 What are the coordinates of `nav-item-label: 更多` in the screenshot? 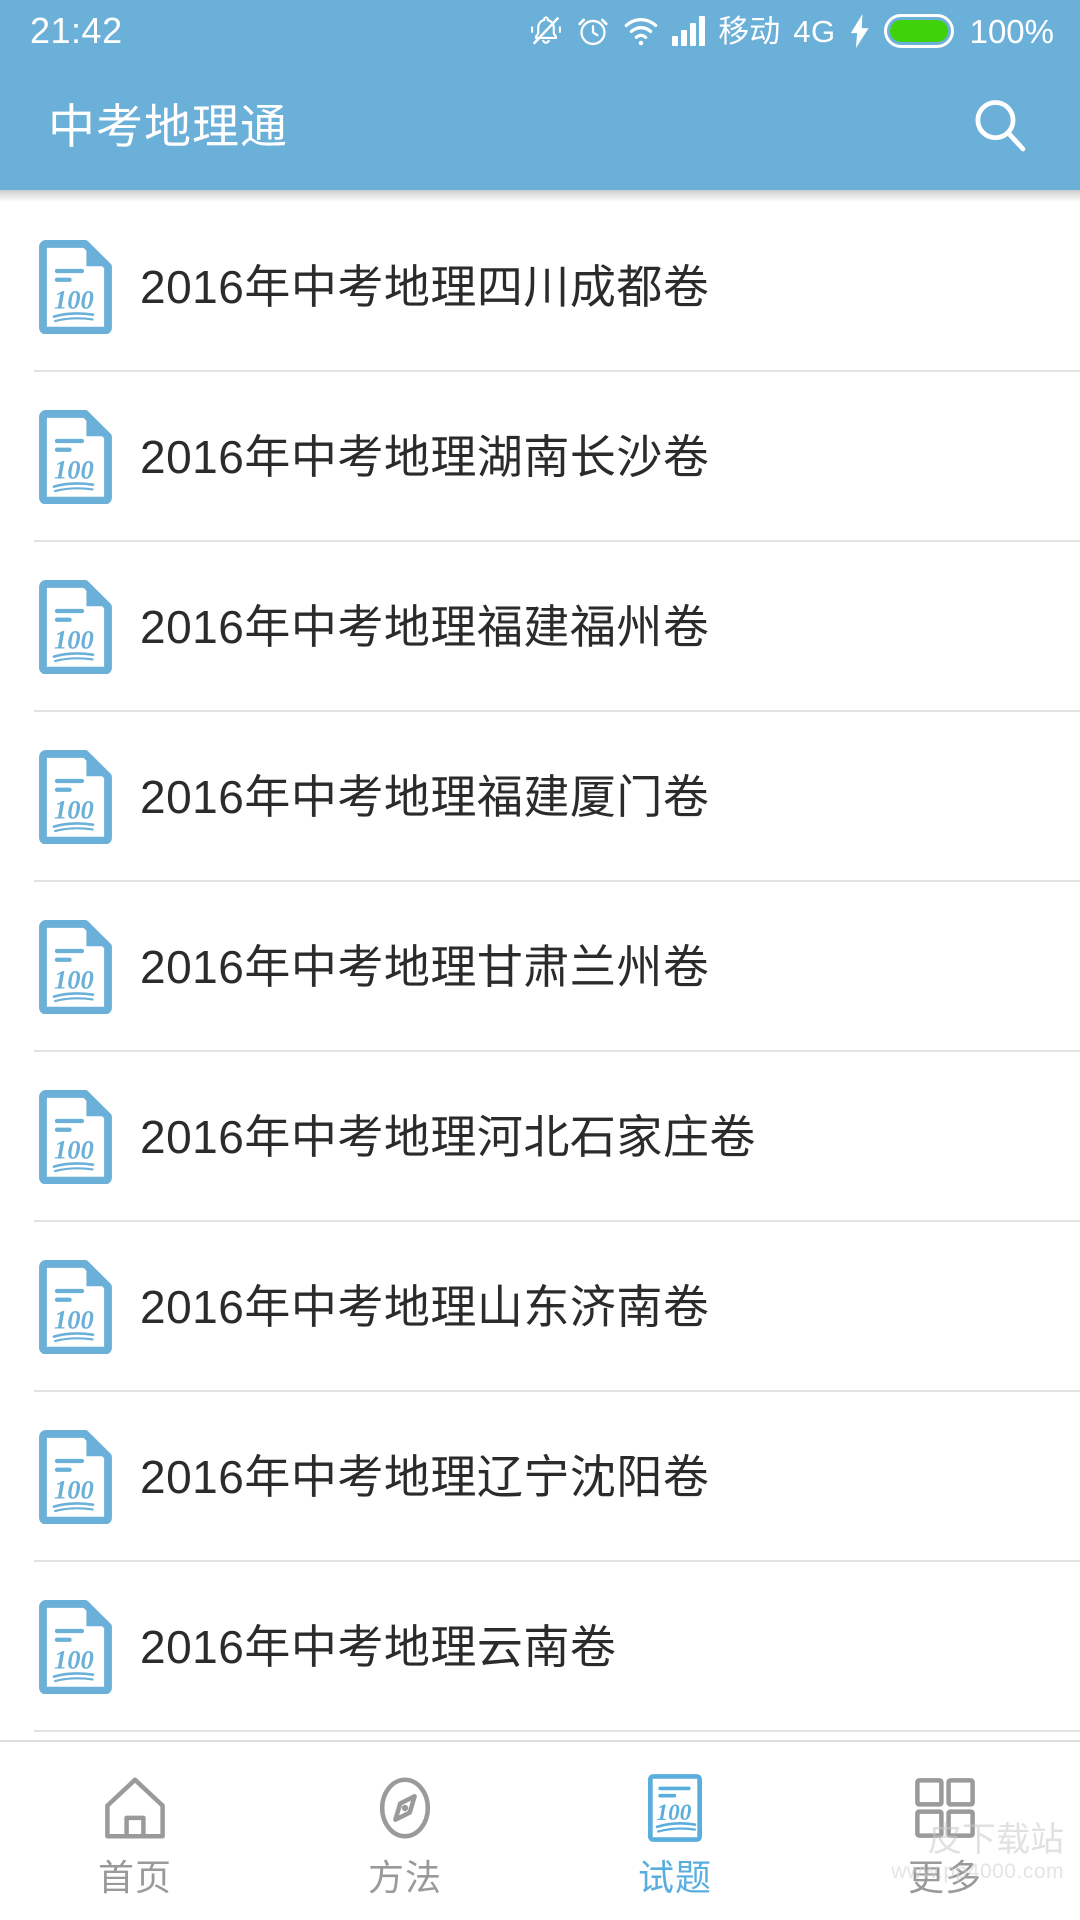 It's located at (944, 1877).